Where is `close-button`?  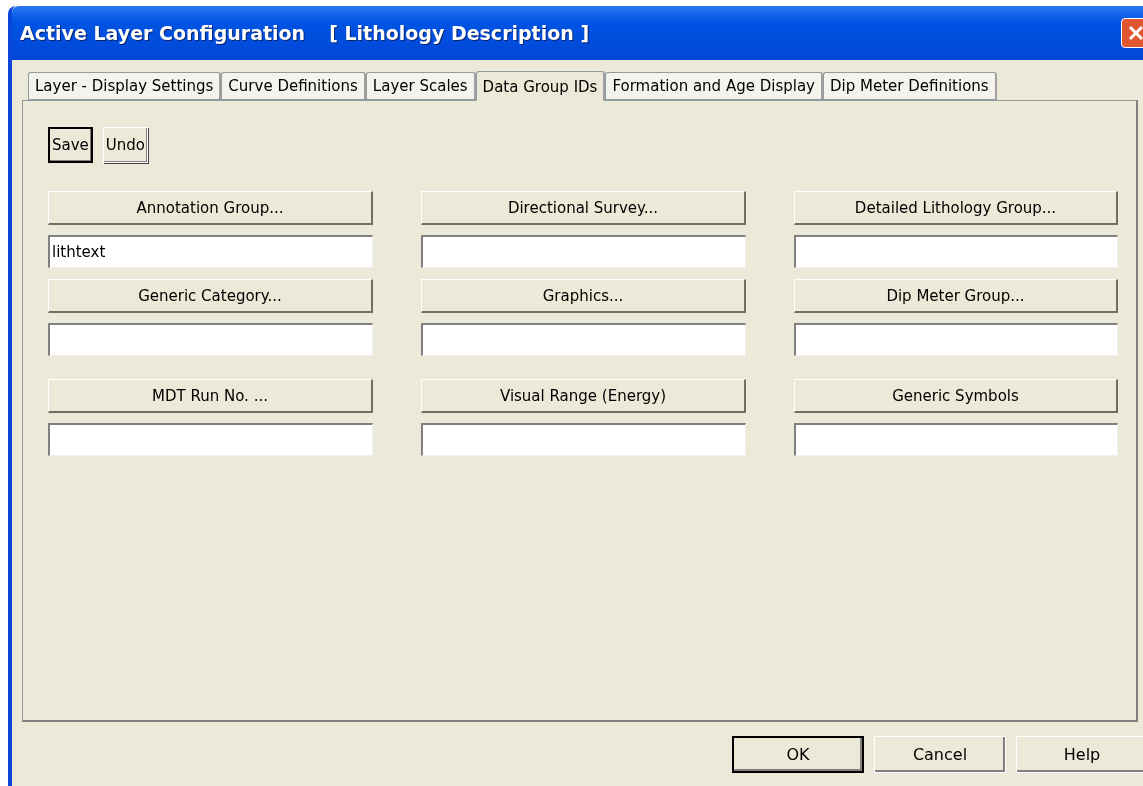 close-button is located at coordinates (1132, 33).